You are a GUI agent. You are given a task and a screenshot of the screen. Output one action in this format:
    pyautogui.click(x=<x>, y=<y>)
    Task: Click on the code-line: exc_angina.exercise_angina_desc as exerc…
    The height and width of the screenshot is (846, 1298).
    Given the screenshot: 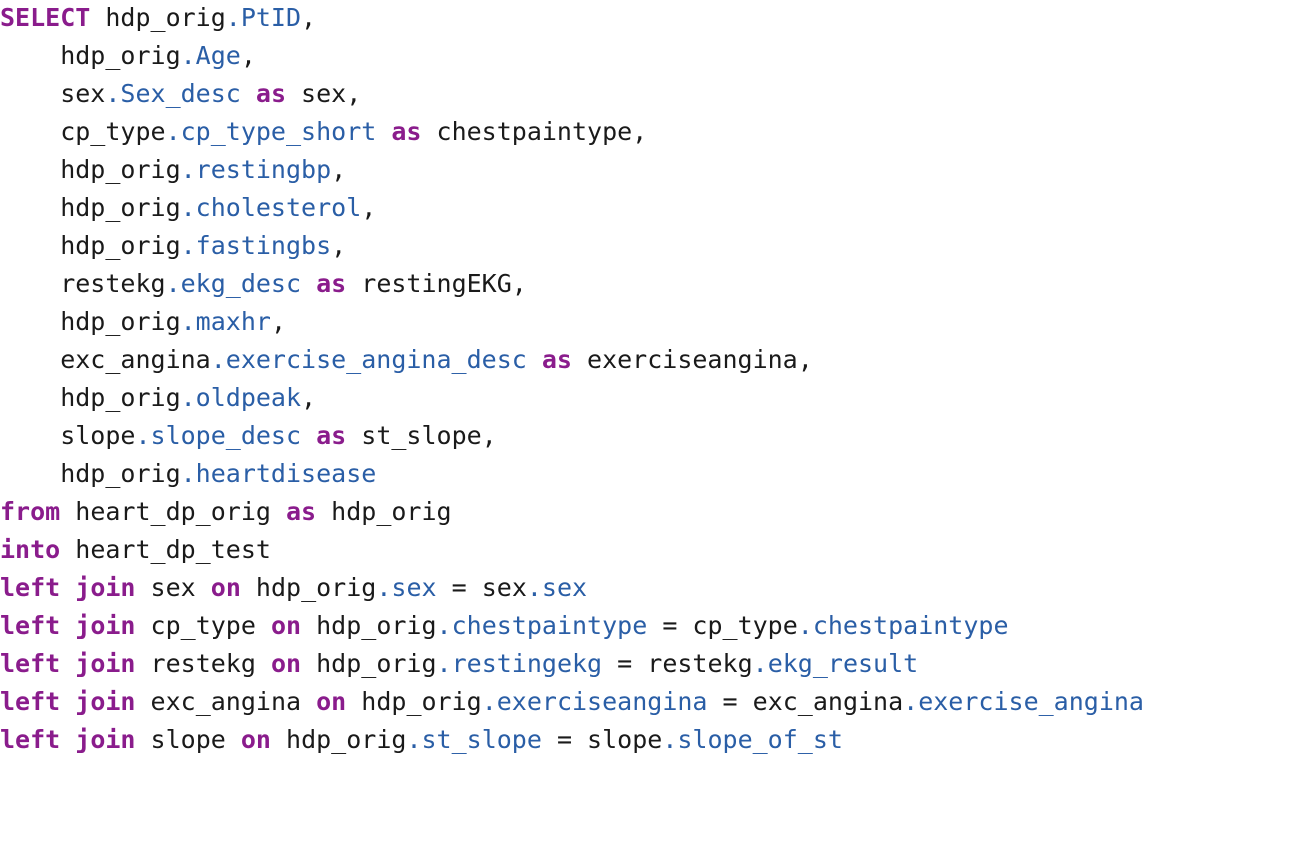 What is the action you would take?
    pyautogui.click(x=649, y=360)
    